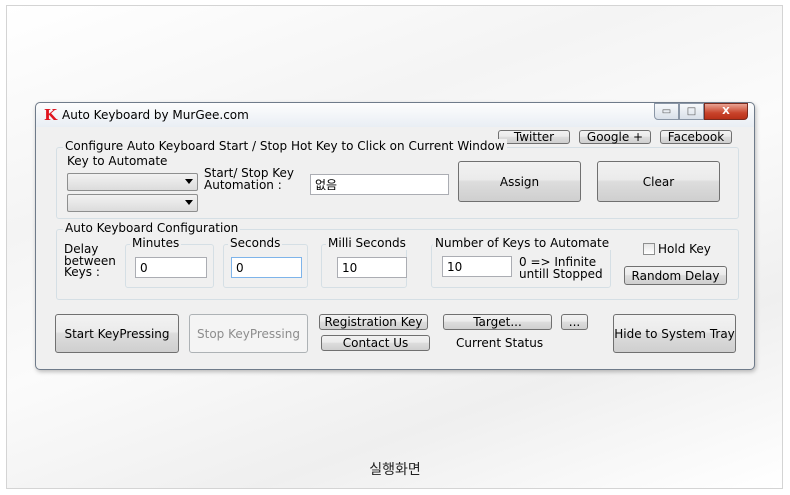 The image size is (790, 495). I want to click on hotkey-field: 없음, so click(379, 184).